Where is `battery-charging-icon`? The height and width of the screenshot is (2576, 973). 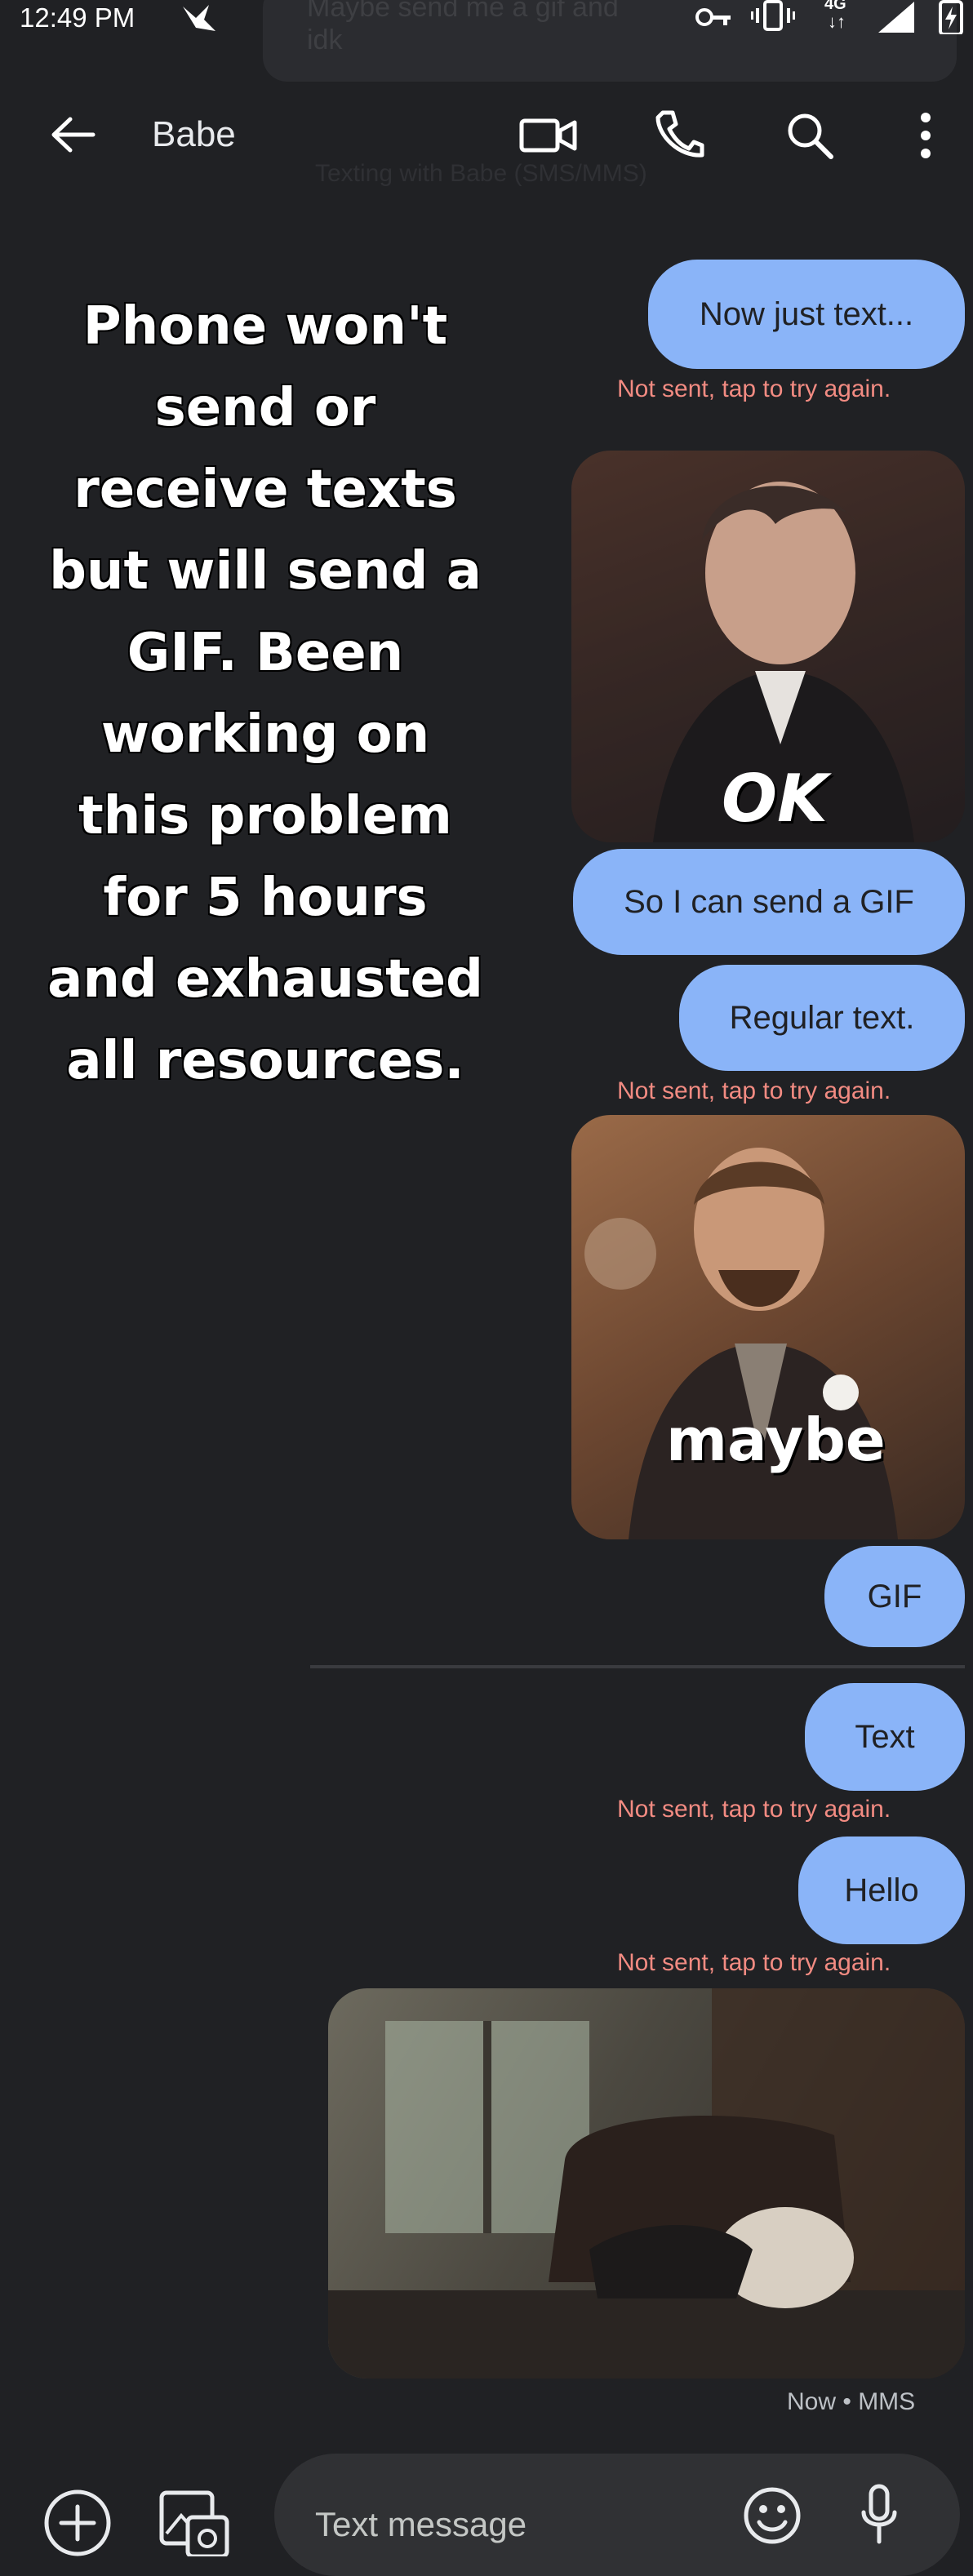 battery-charging-icon is located at coordinates (951, 17).